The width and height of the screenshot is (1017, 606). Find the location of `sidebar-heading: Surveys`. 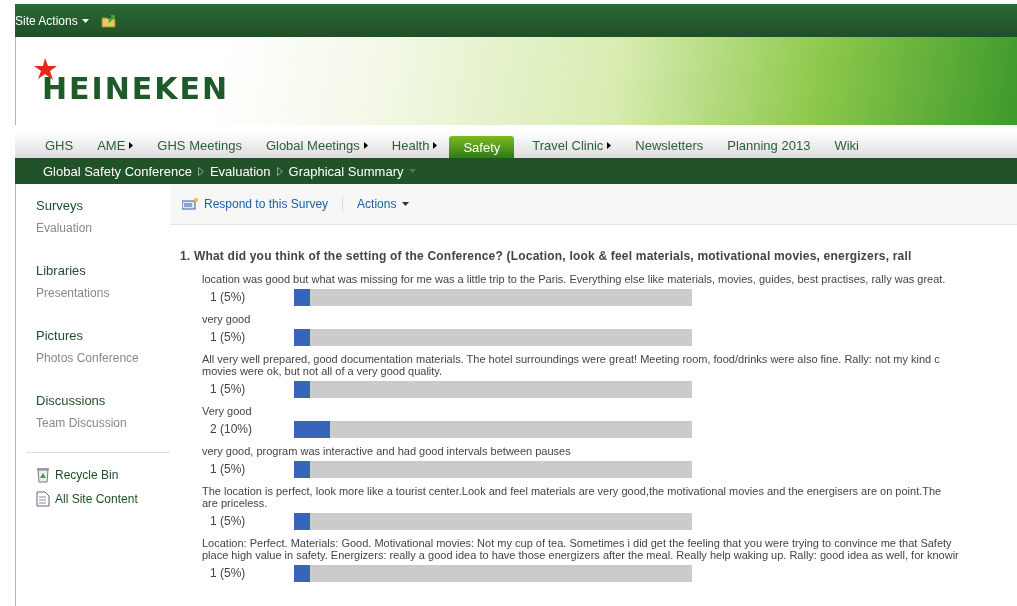

sidebar-heading: Surveys is located at coordinates (93, 205).